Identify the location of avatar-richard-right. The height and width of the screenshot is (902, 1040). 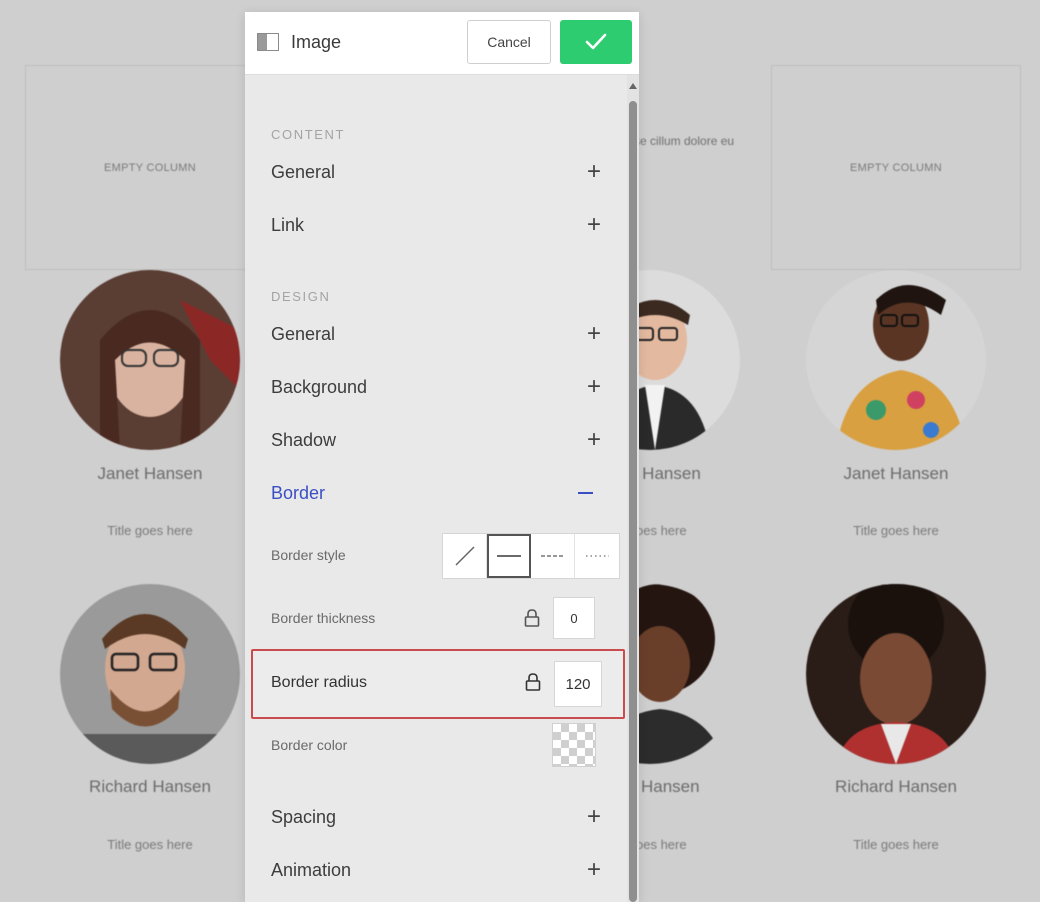
(896, 674).